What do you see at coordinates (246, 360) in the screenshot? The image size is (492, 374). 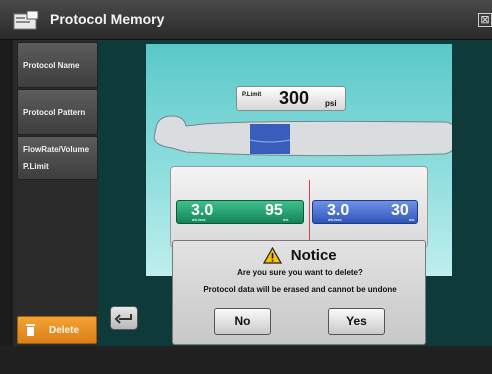 I see `bottom-bar` at bounding box center [246, 360].